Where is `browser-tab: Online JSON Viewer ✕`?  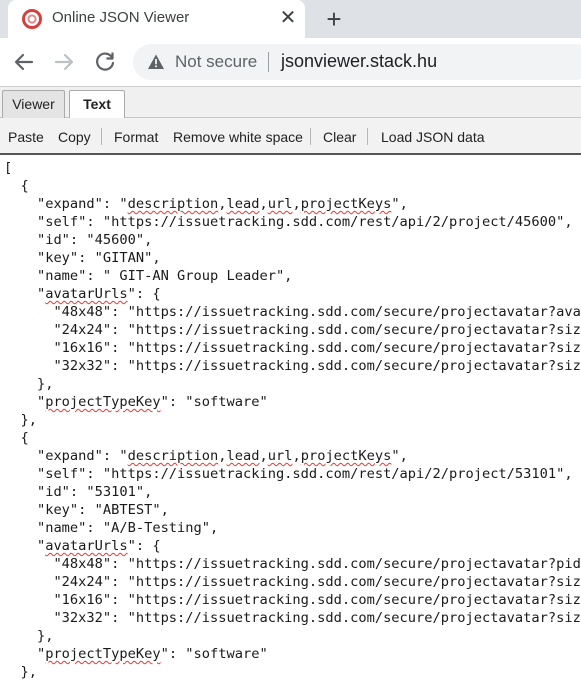
browser-tab: Online JSON Viewer ✕ is located at coordinates (156, 19).